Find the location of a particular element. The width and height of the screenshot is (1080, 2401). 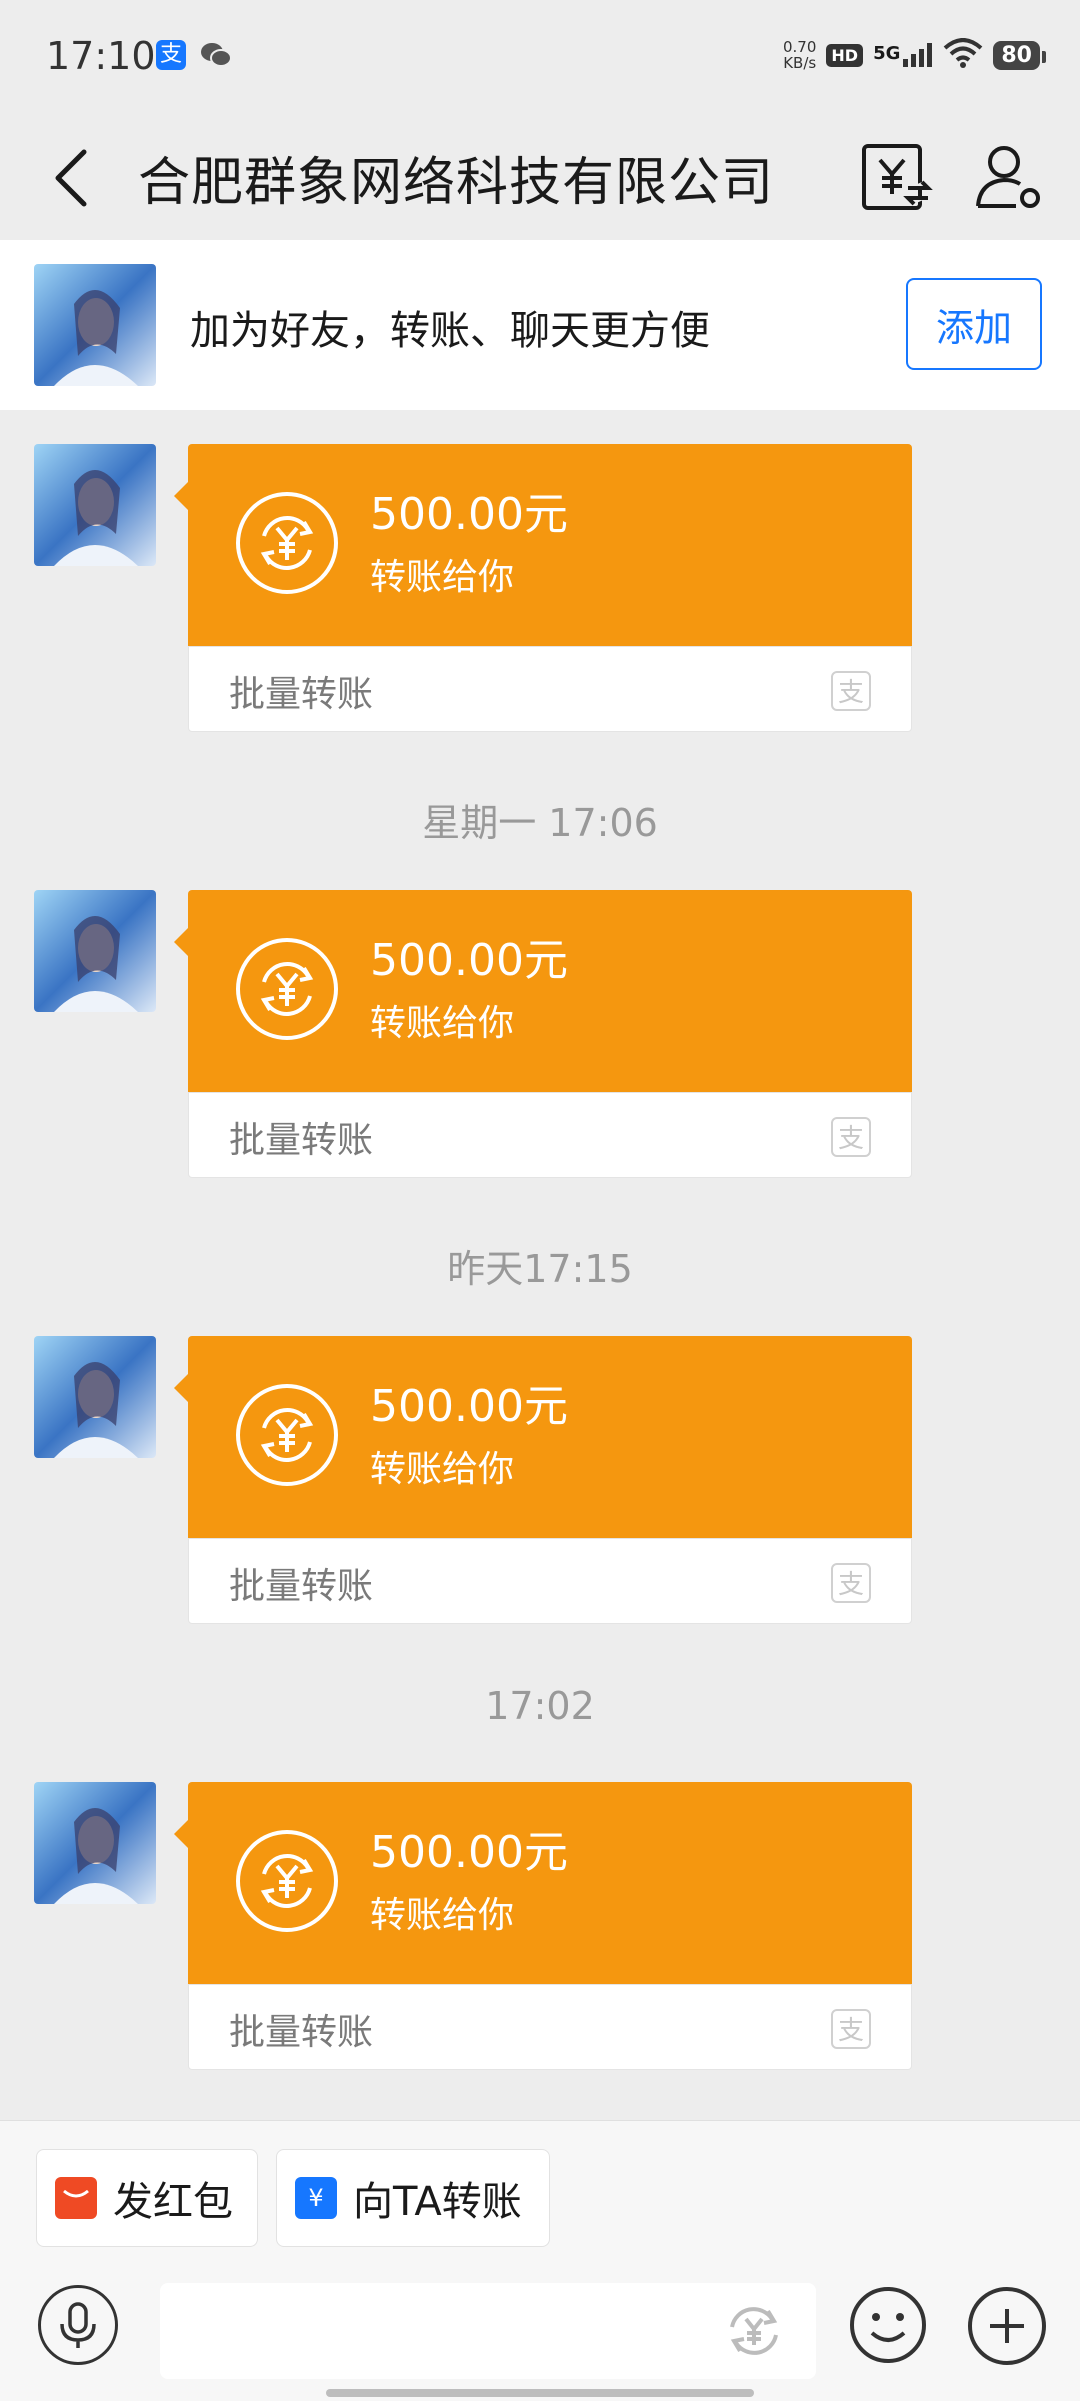

banner-text: 加为好友，转账、聊天更方便 is located at coordinates (450, 331).